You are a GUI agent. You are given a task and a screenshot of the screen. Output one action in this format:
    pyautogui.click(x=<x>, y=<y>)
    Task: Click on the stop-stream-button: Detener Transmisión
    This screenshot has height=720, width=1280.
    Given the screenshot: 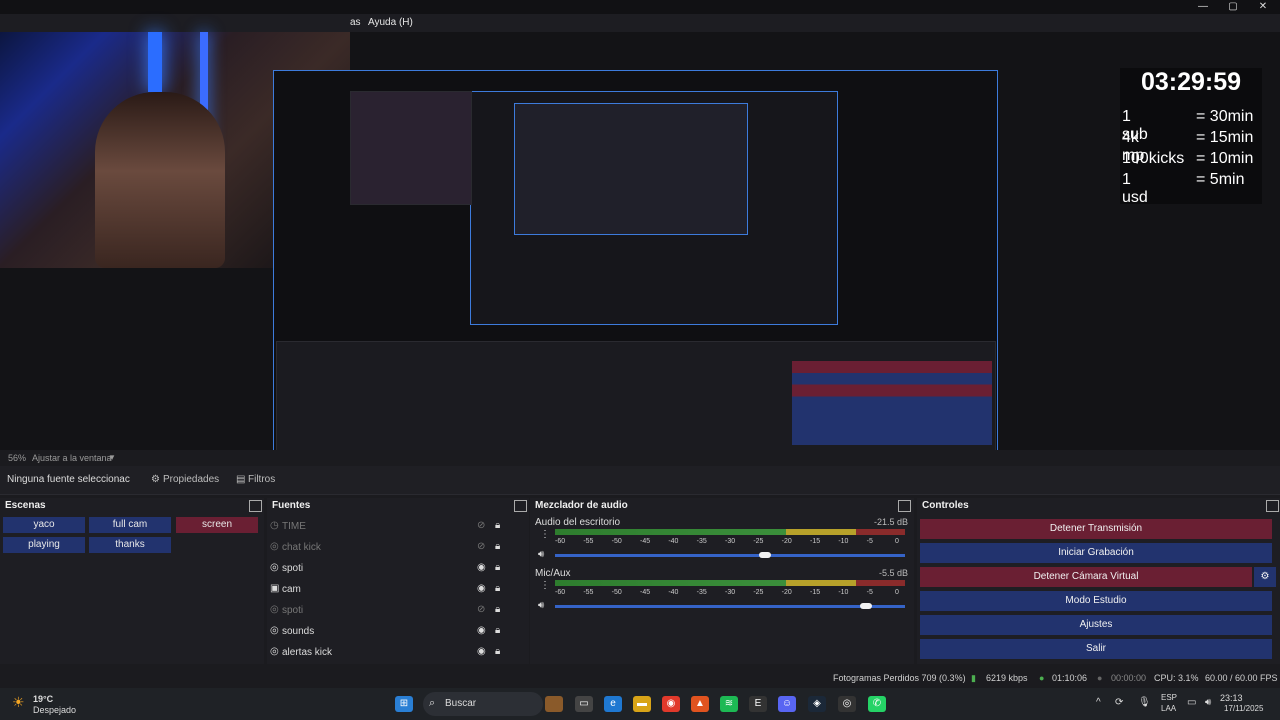 What is the action you would take?
    pyautogui.click(x=1096, y=529)
    